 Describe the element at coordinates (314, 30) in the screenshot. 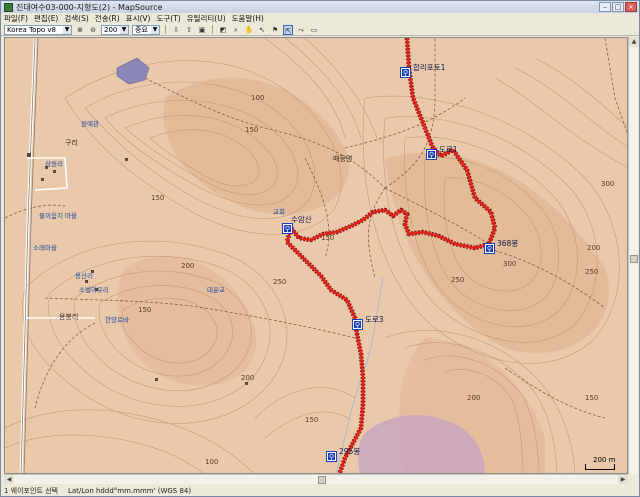

I see `measure-tool-icon: ▭` at that location.